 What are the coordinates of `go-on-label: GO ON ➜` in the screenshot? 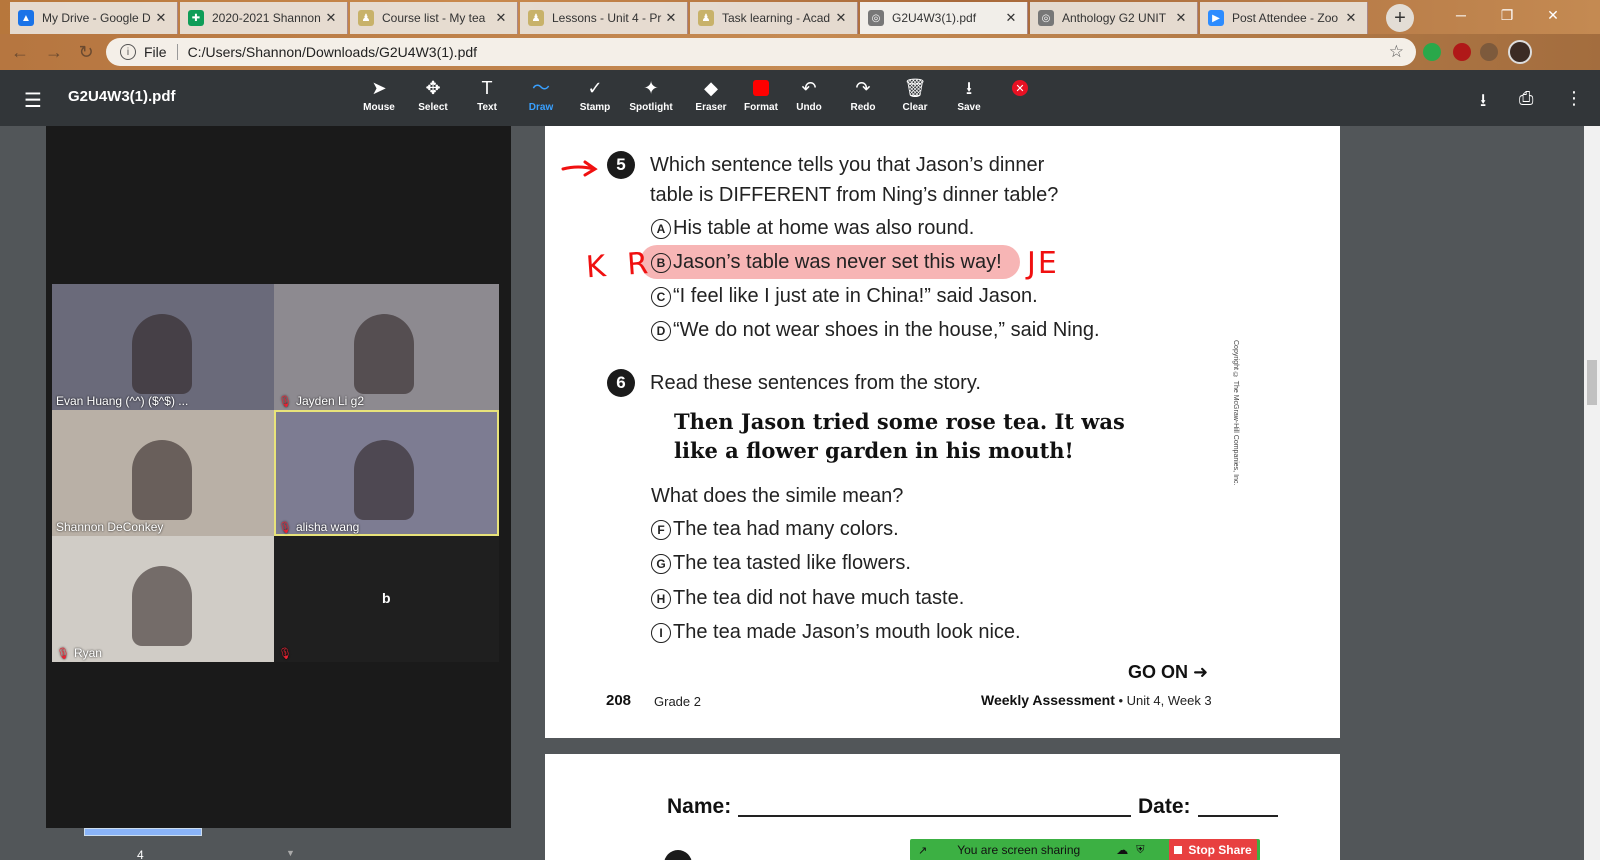 It's located at (1168, 672).